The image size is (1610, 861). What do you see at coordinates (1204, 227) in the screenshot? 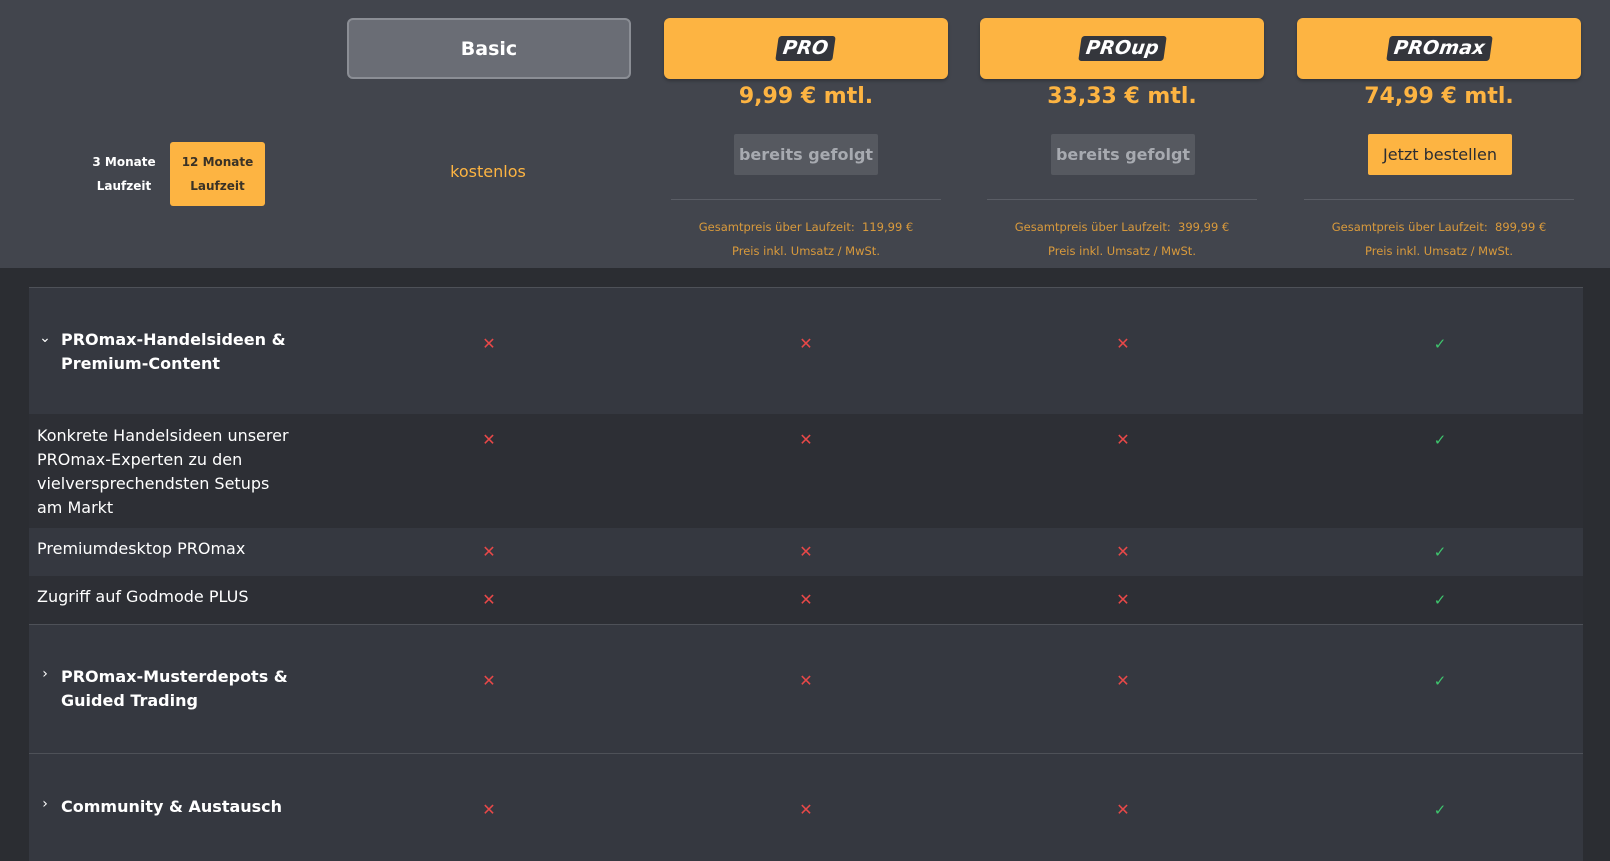
I see `proup-total-value: 399,99 €` at bounding box center [1204, 227].